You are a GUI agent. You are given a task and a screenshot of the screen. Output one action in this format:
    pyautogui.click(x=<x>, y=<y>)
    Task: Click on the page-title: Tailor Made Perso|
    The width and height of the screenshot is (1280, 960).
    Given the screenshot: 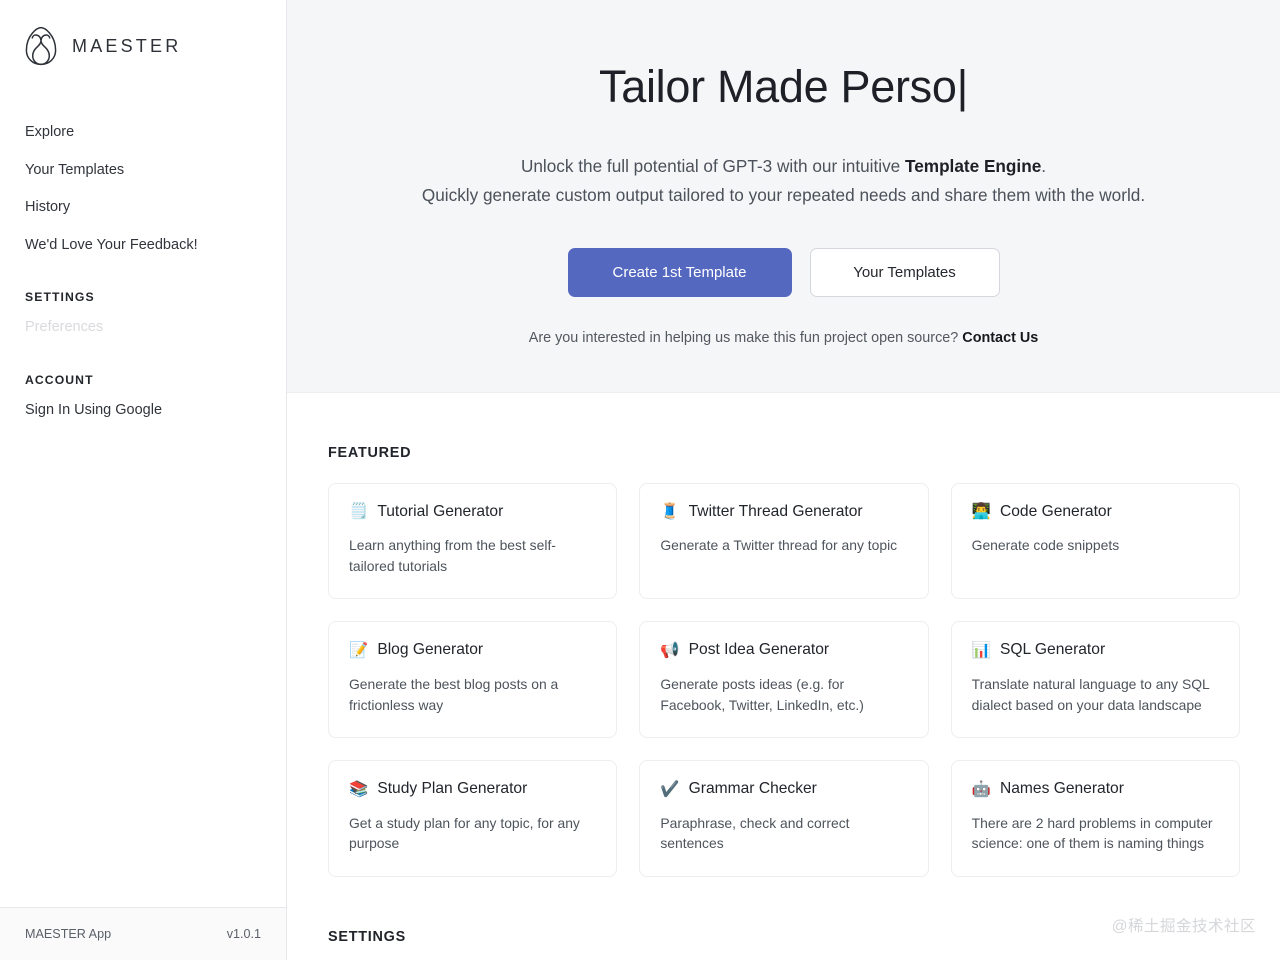 What is the action you would take?
    pyautogui.click(x=783, y=89)
    